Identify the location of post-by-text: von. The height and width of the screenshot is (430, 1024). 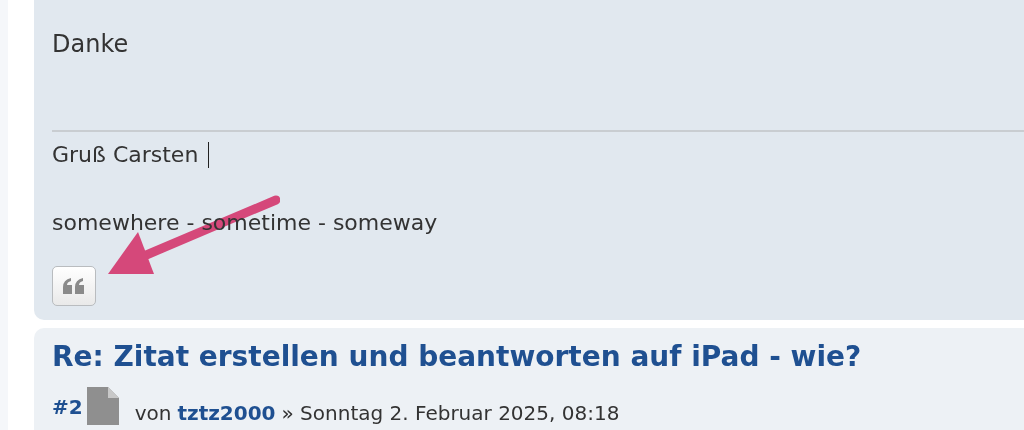
(153, 413).